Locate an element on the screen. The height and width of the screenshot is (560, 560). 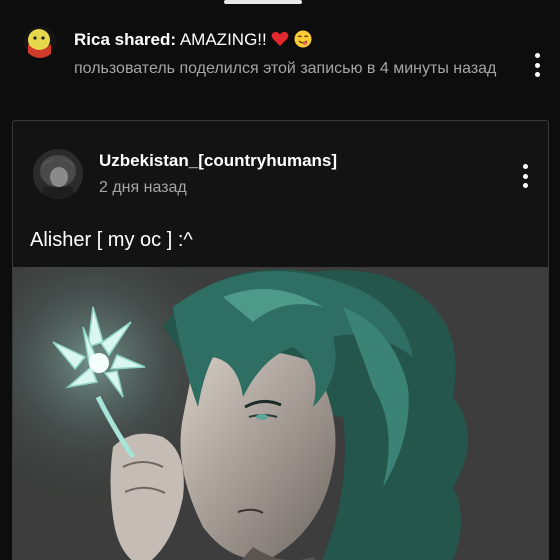
top-indicator is located at coordinates (263, 2).